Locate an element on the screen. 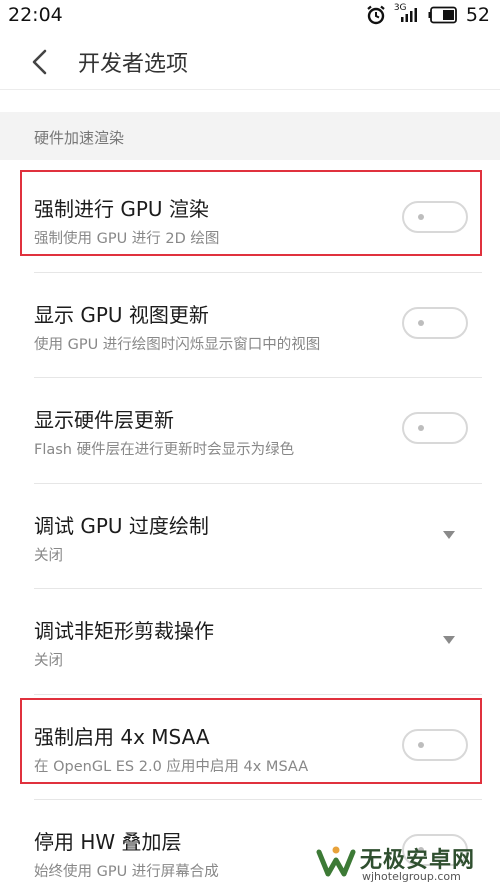 This screenshot has height=889, width=500. setting-row: 显示硬件层更新 Flash 硬件层在进行更新时会显示为绿色 is located at coordinates (251, 436).